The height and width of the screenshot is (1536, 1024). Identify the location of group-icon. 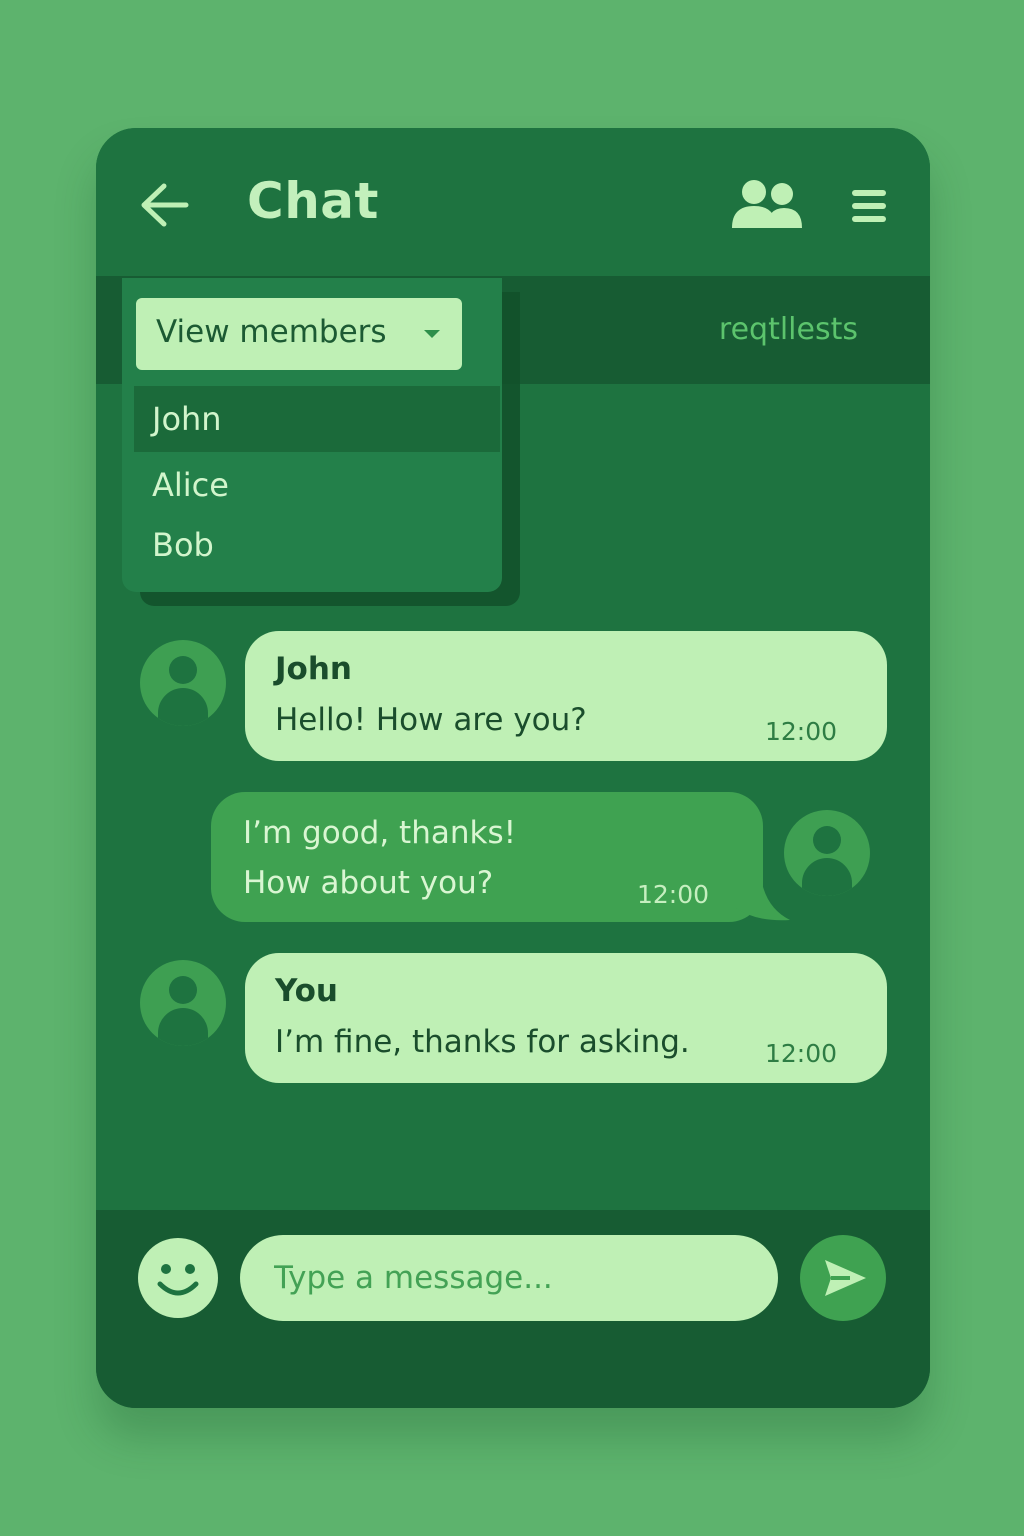
(768, 204).